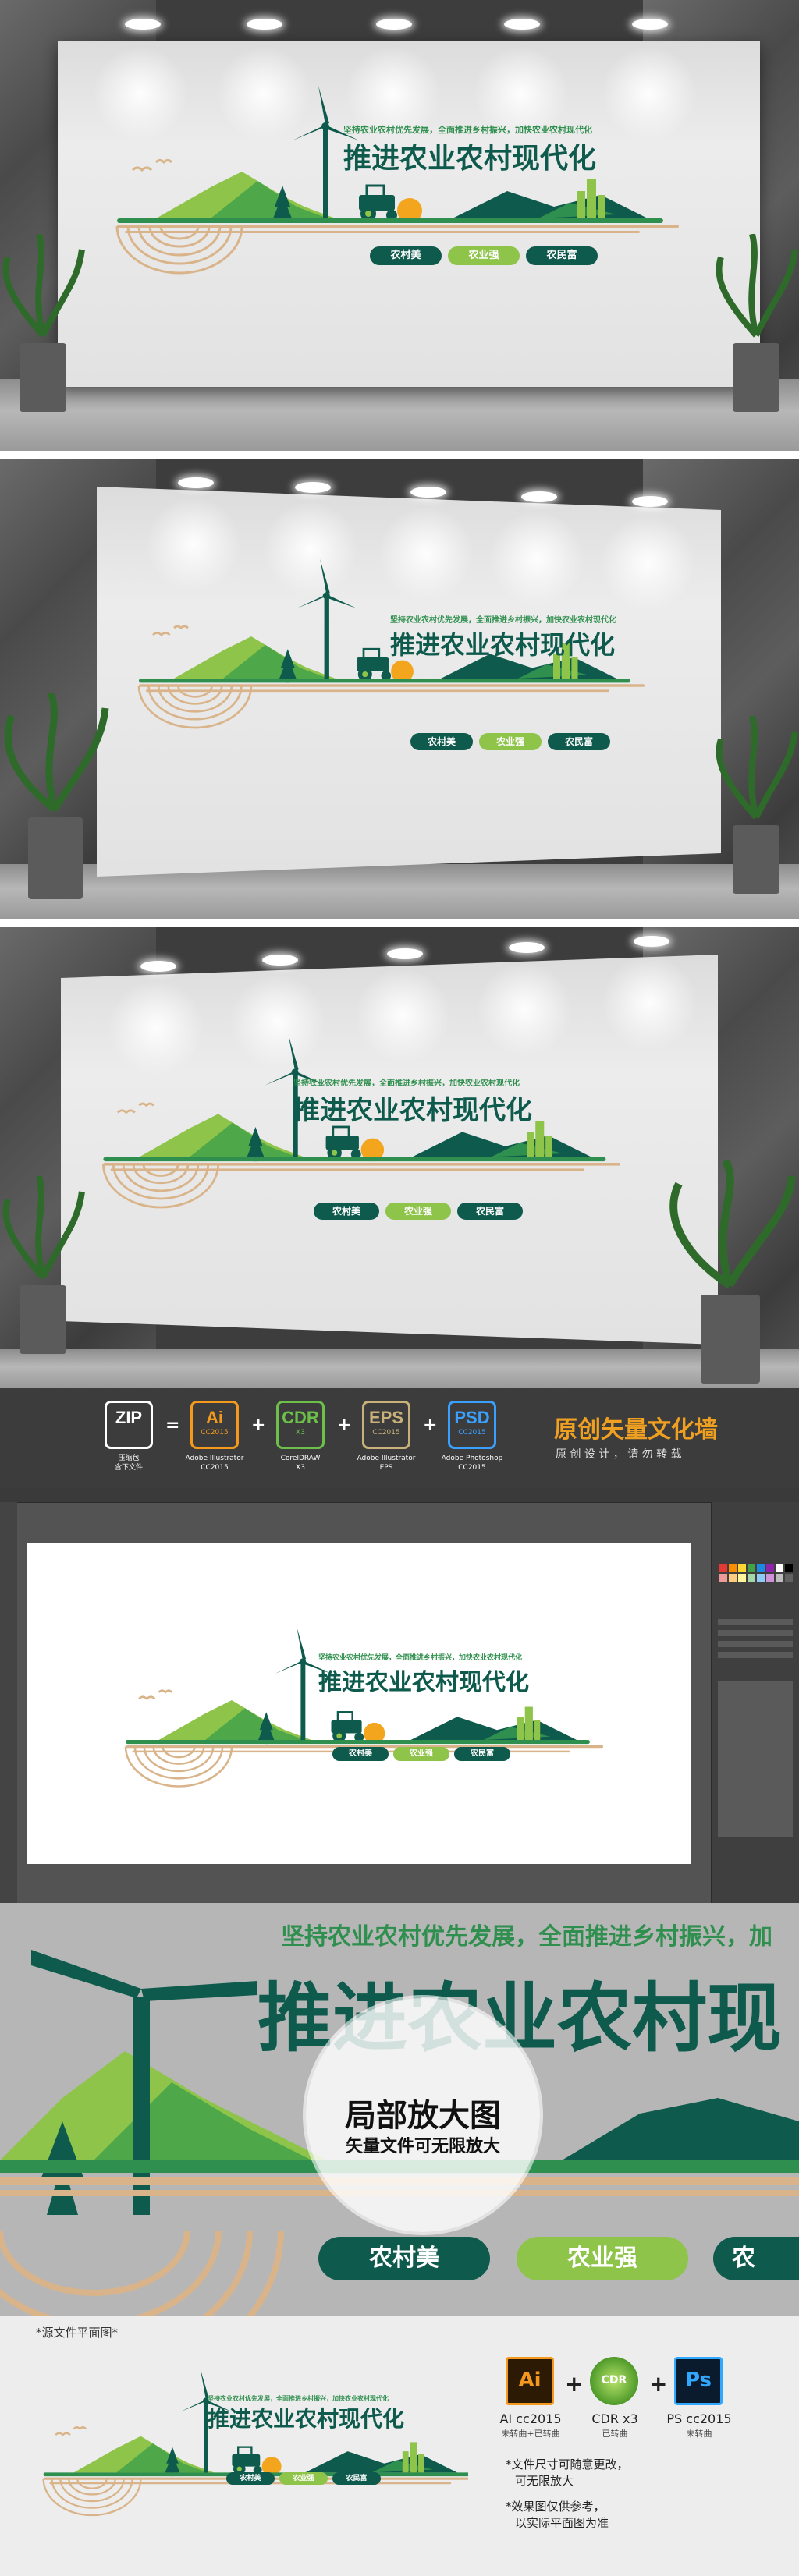 The image size is (799, 2576). What do you see at coordinates (8, 1702) in the screenshot?
I see `editor-toolbar` at bounding box center [8, 1702].